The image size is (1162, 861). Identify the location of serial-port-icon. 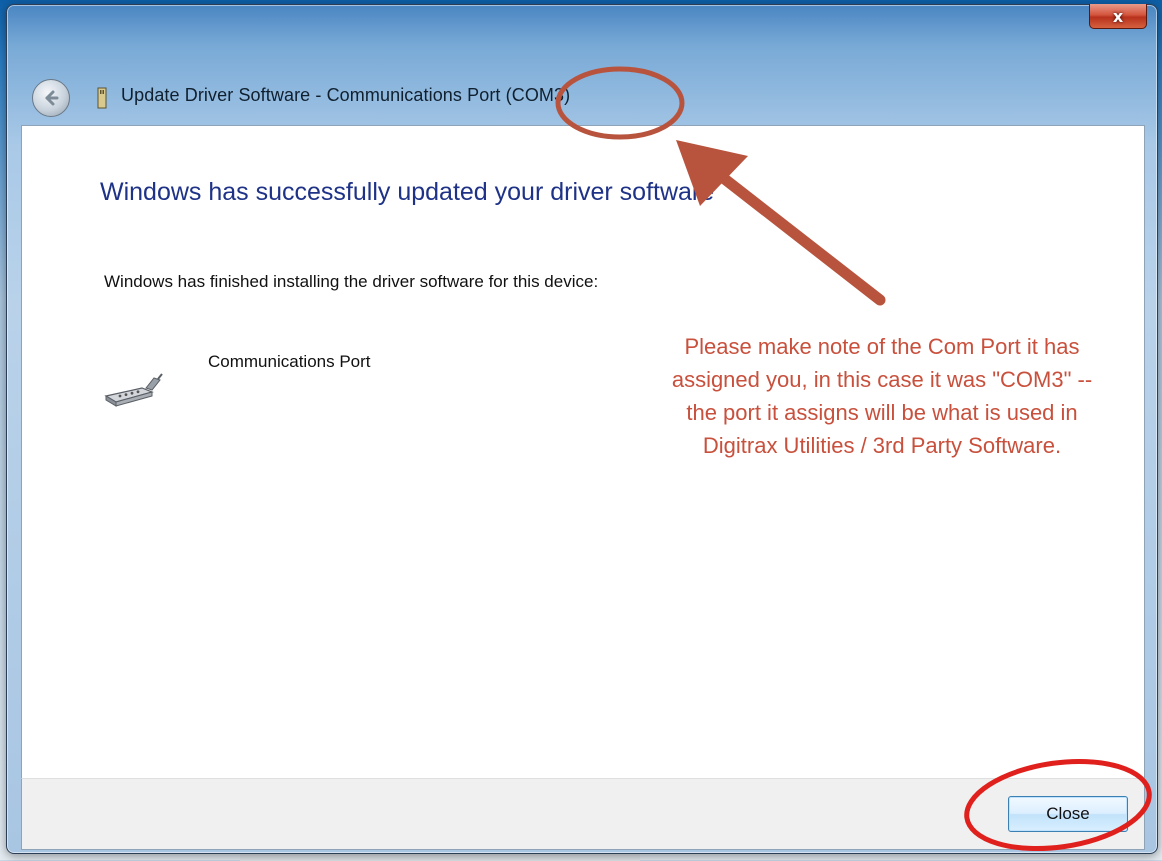
(133, 390).